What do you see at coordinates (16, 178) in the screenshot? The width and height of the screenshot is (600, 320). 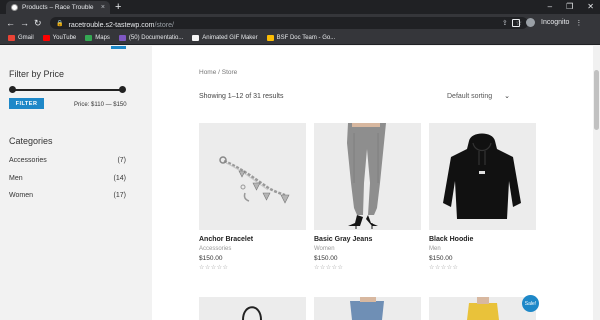 I see `category-name: Men` at bounding box center [16, 178].